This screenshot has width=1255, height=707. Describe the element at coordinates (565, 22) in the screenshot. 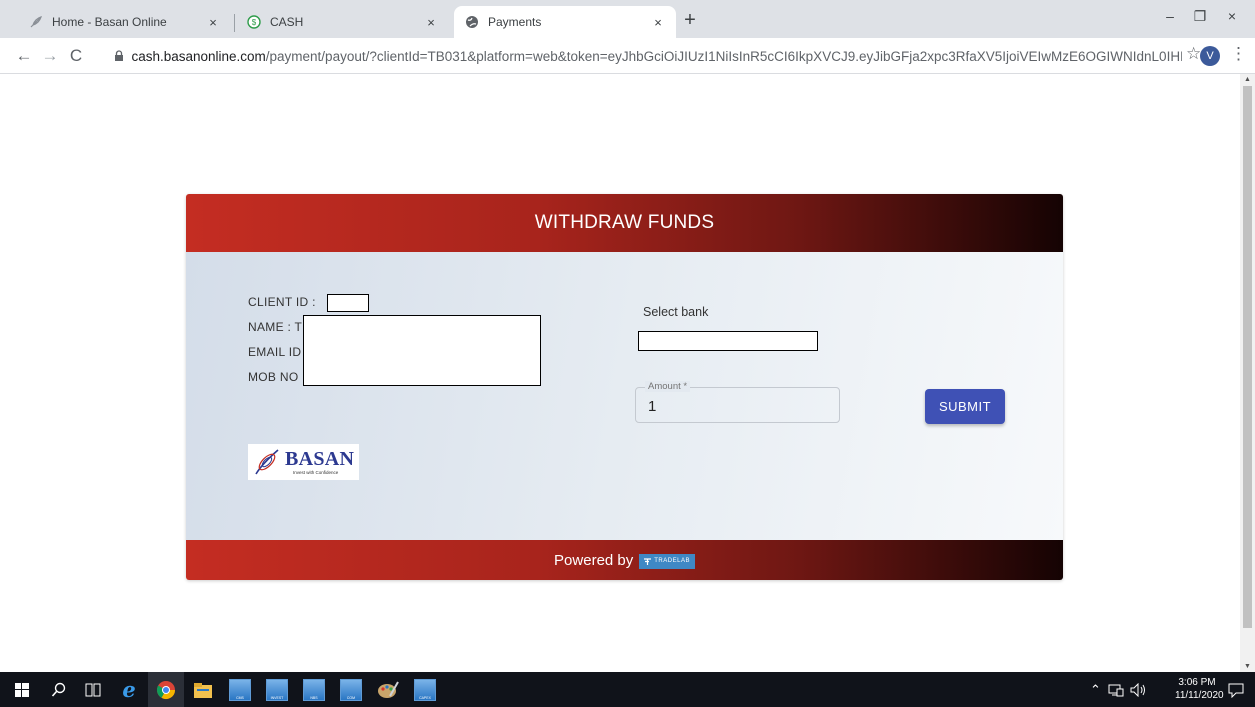

I see `tab-payments: Payments ×` at that location.